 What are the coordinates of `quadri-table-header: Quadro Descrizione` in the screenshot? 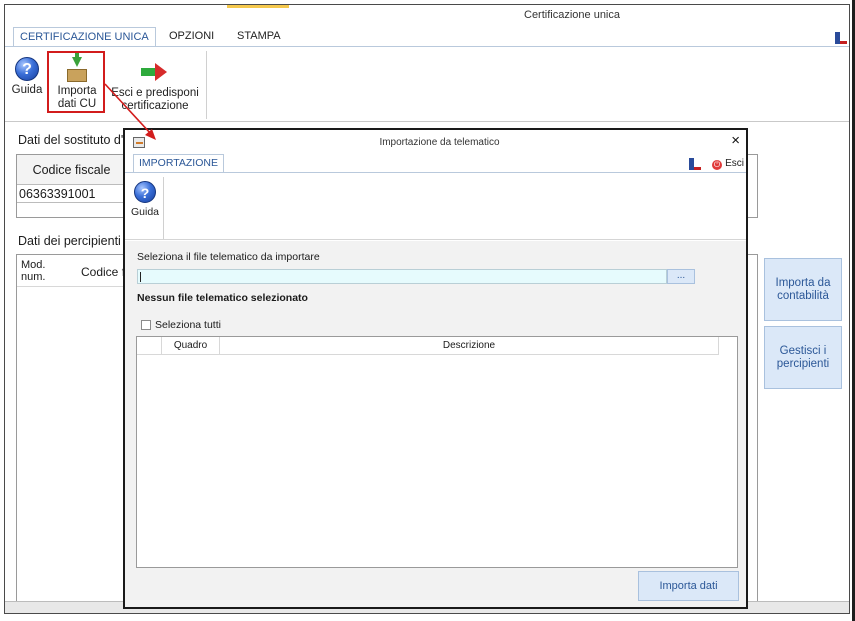 It's located at (428, 346).